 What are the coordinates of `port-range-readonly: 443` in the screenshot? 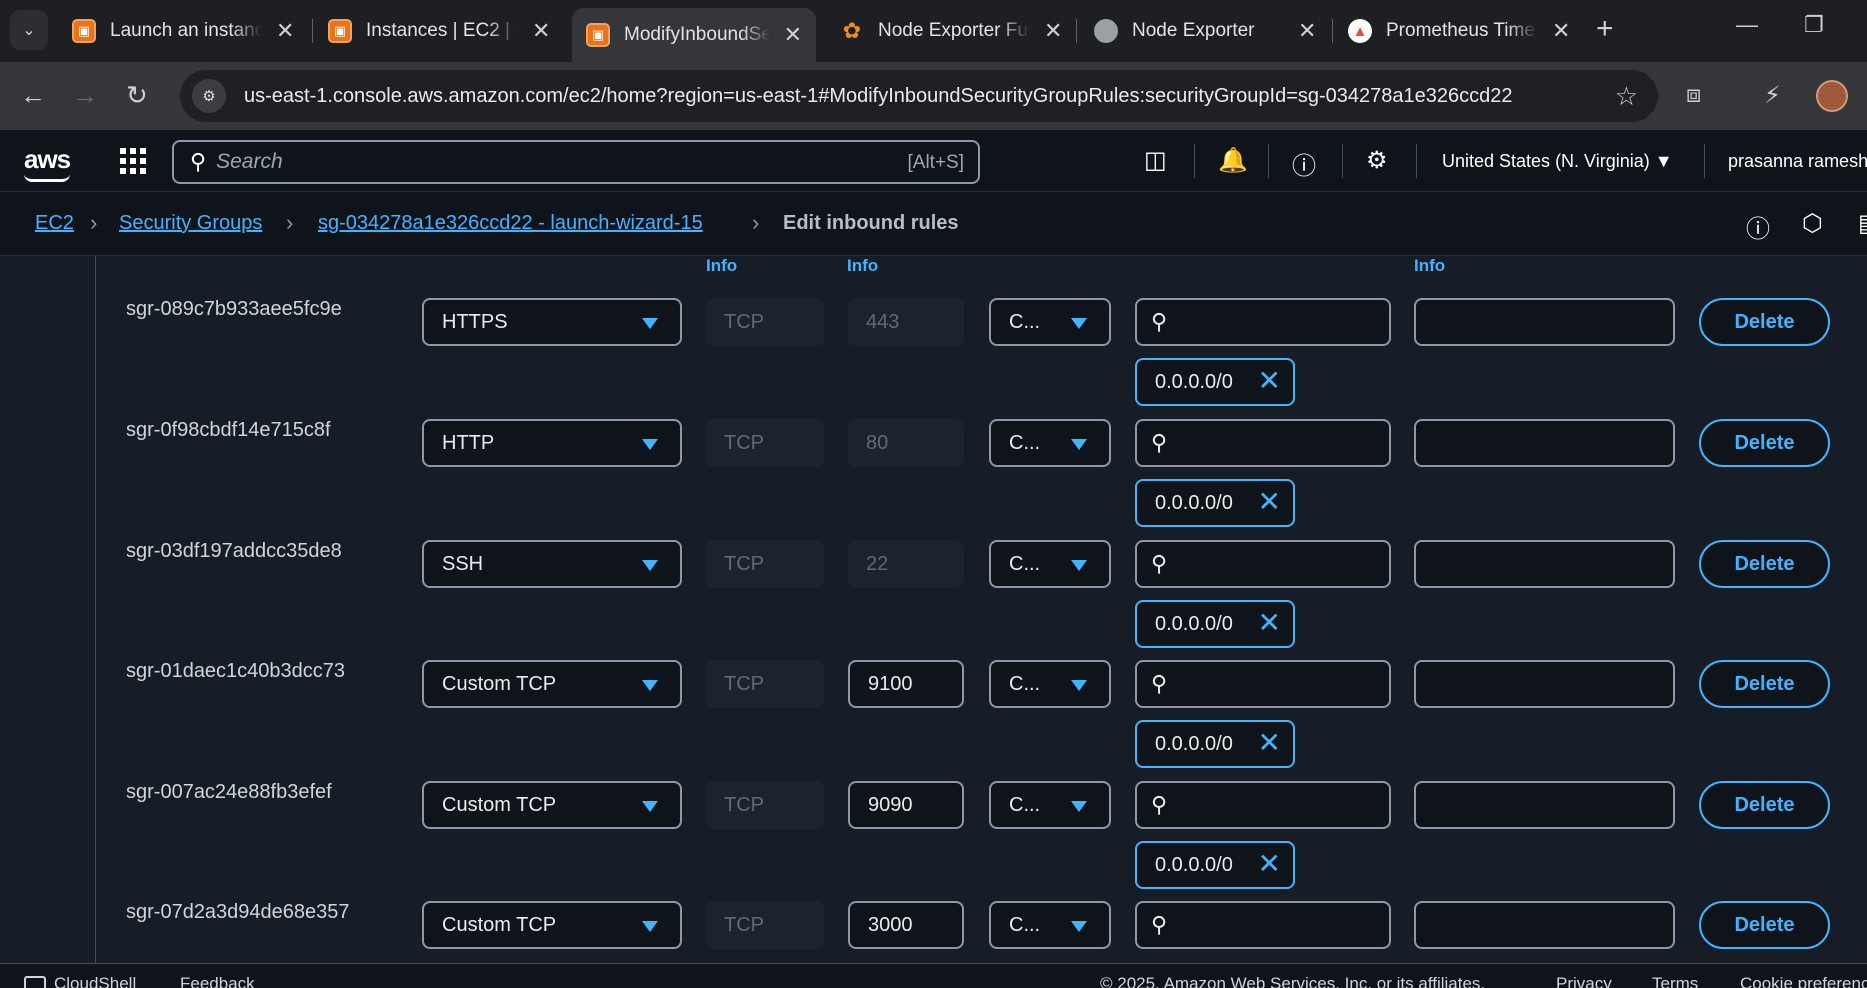 It's located at (906, 322).